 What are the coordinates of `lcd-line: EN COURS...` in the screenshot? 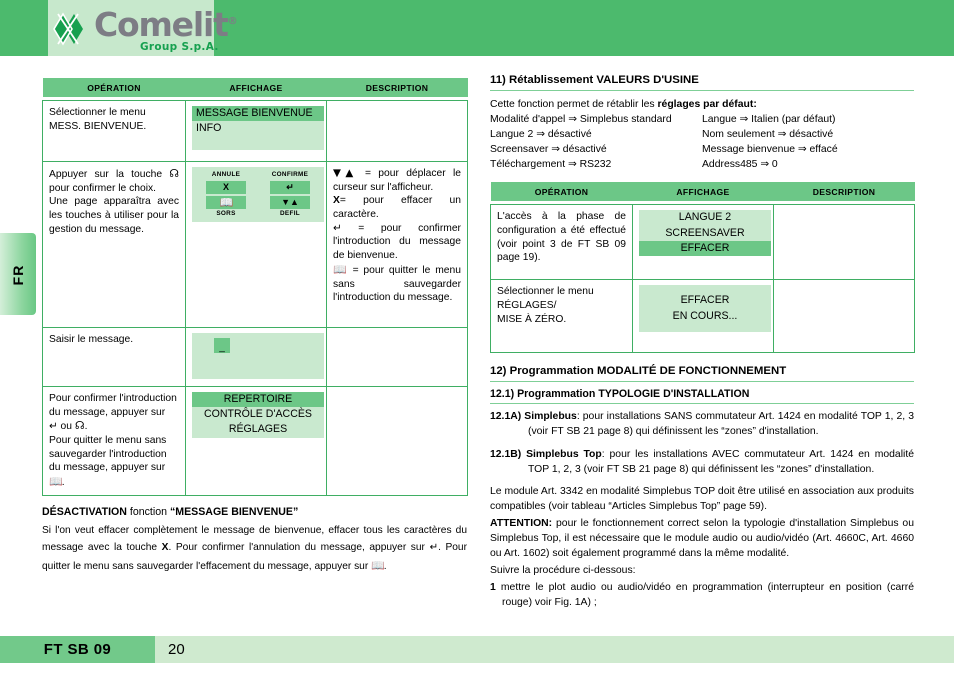 It's located at (705, 315).